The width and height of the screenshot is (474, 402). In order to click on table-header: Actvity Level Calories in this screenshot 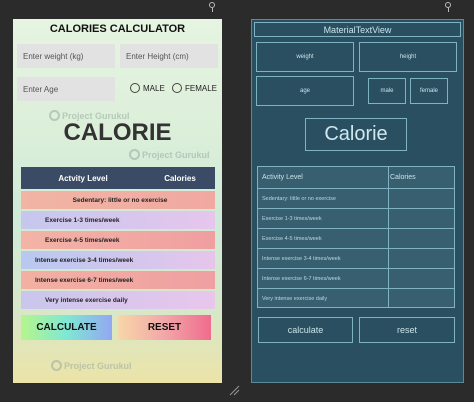, I will do `click(118, 178)`.